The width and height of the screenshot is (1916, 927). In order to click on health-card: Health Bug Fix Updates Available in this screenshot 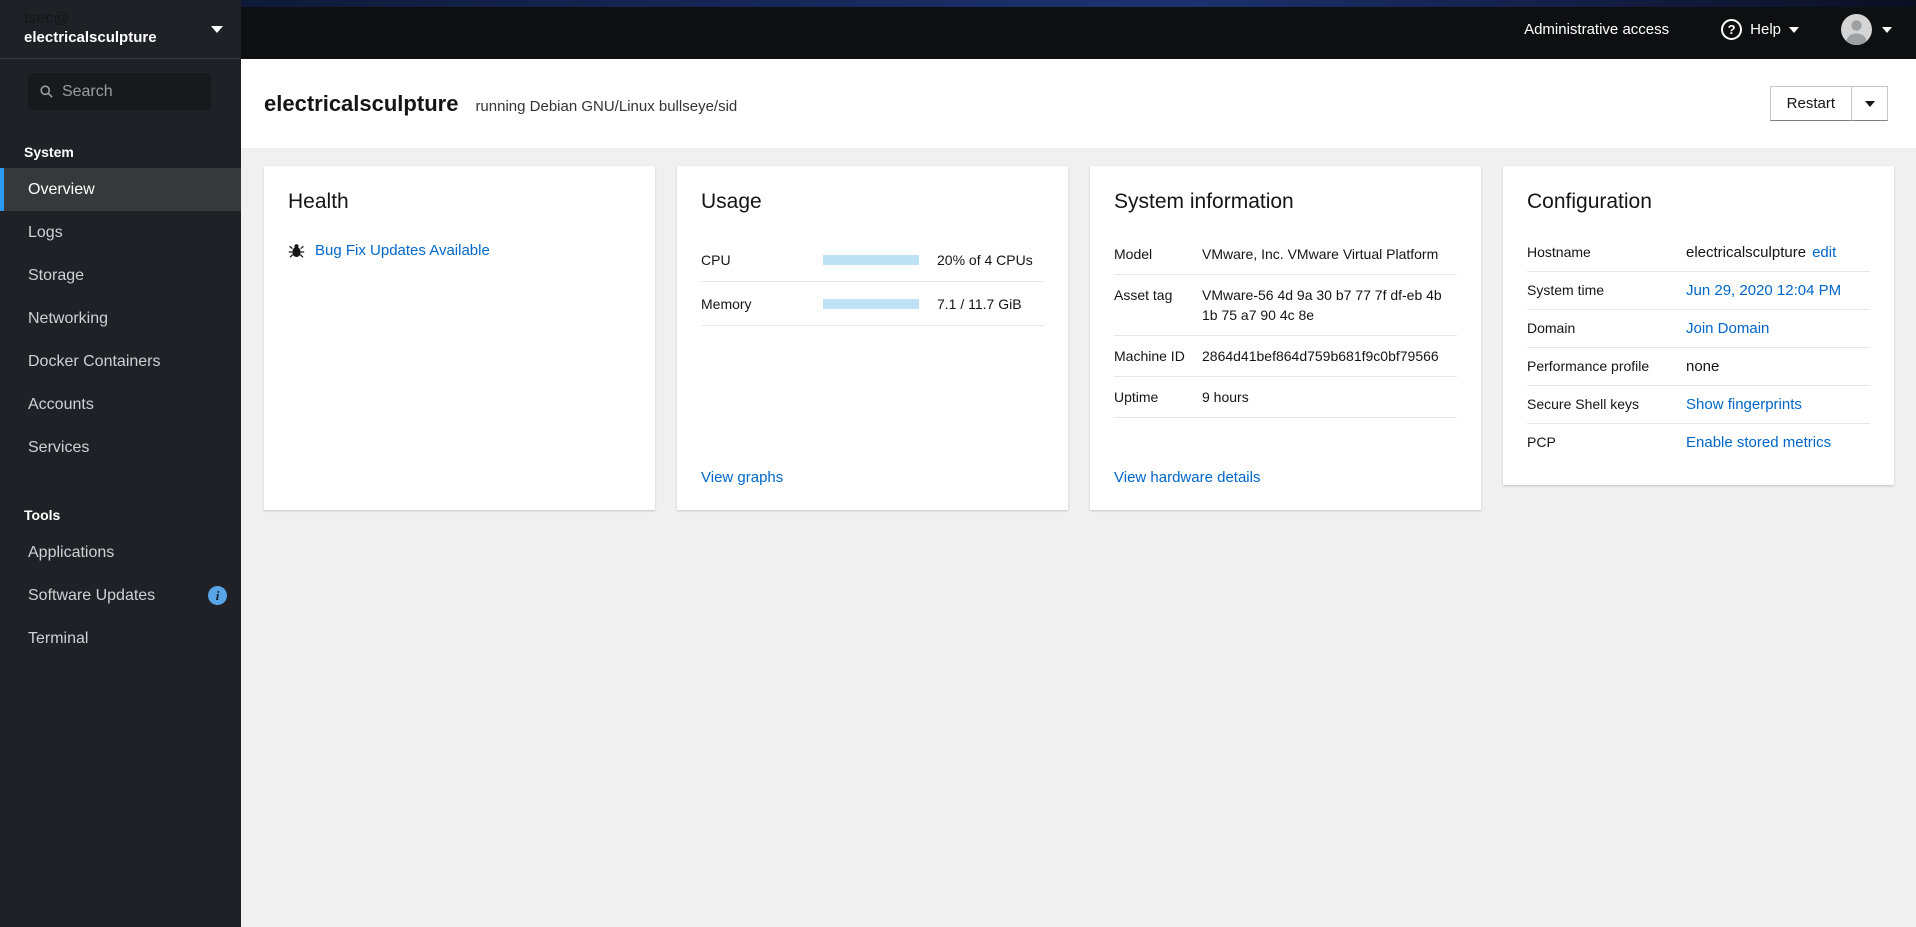, I will do `click(459, 338)`.